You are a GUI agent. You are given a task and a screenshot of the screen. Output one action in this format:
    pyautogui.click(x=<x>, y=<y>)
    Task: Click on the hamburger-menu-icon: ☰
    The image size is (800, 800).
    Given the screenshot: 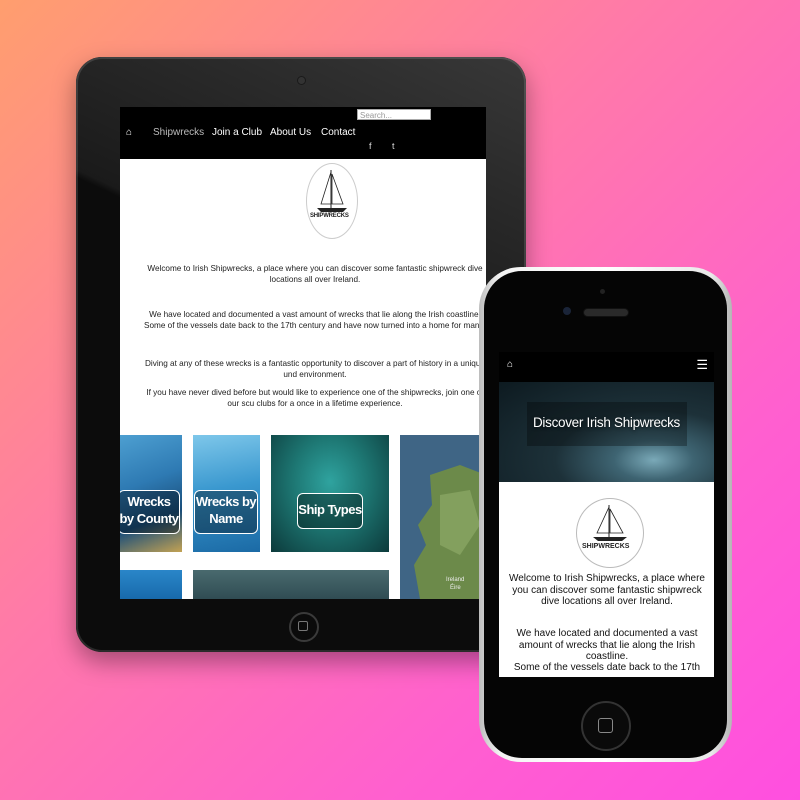 What is the action you would take?
    pyautogui.click(x=702, y=365)
    